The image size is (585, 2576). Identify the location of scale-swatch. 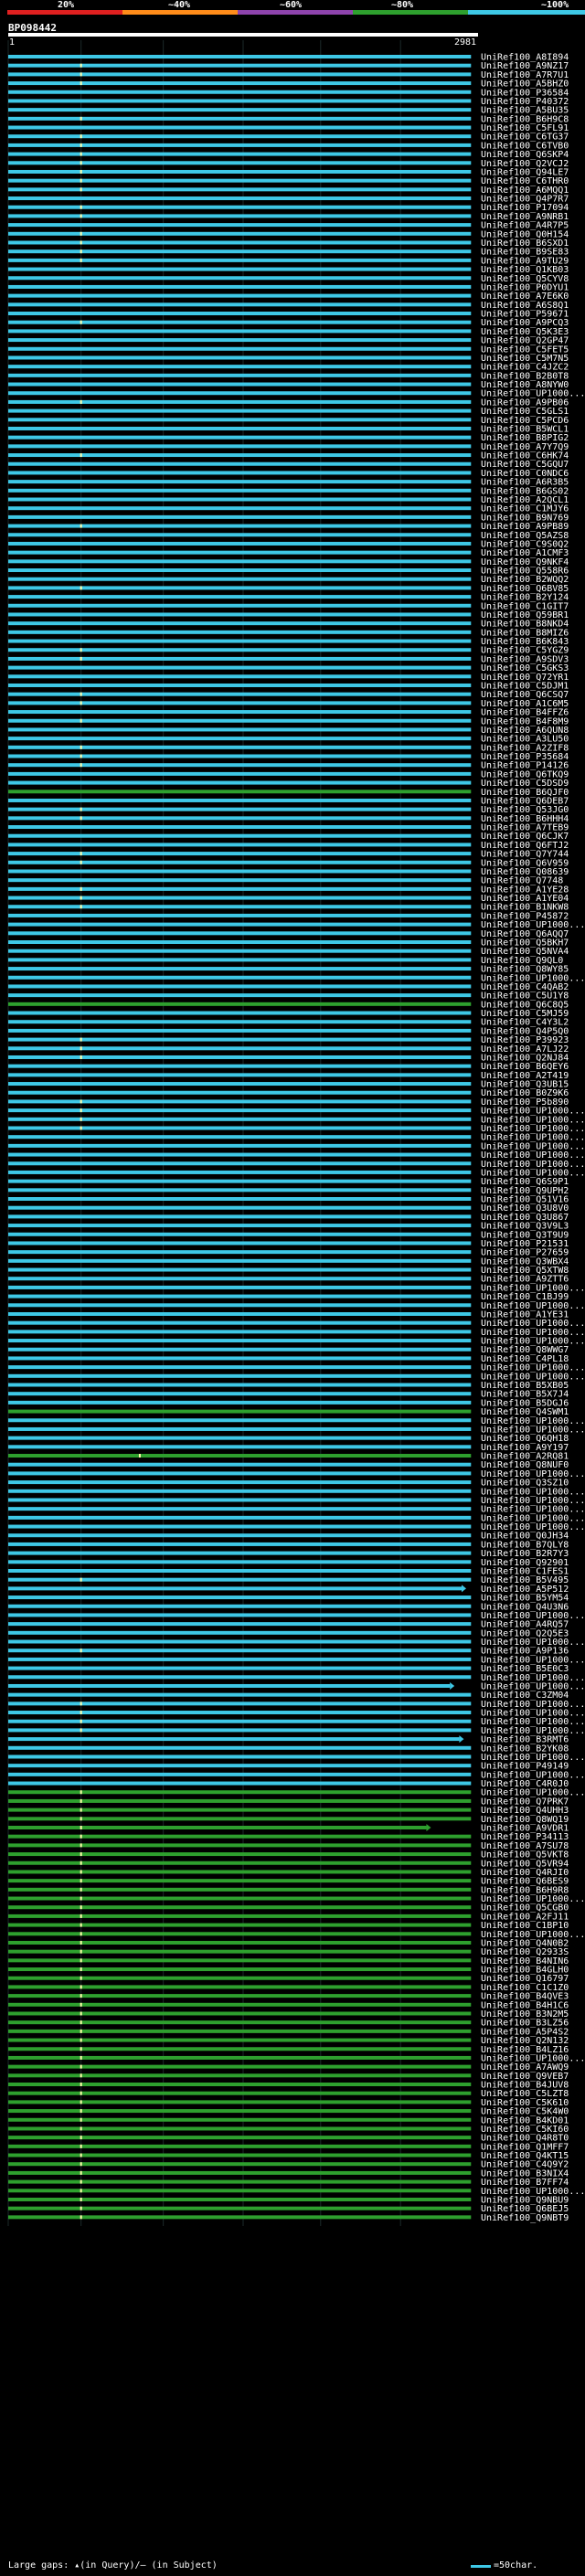
(481, 2566).